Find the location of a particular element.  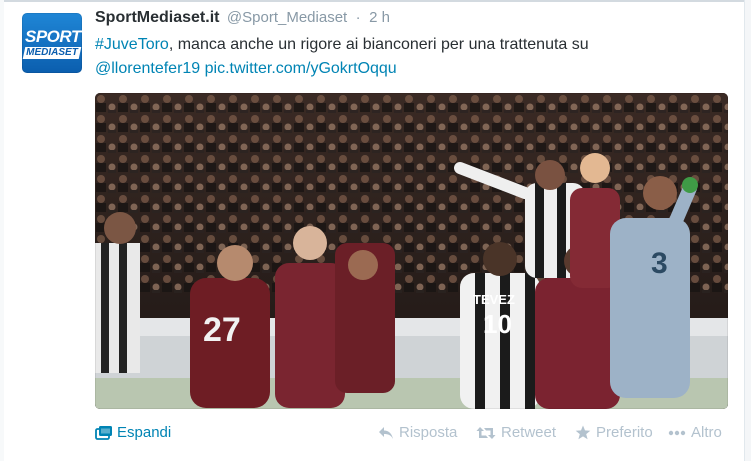

tweet-header: SportMediaset.it @Sport_Mediaset · 2 h is located at coordinates (242, 20).